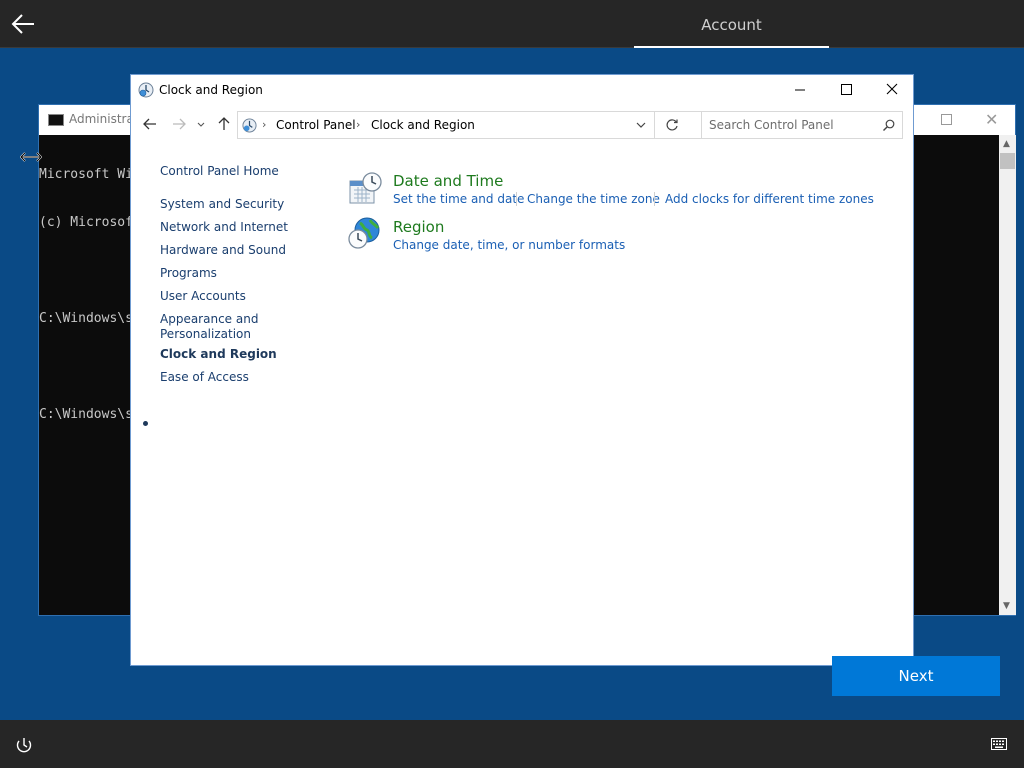 This screenshot has height=768, width=1024. What do you see at coordinates (458, 199) in the screenshot?
I see `task-set-time-and-date: Set the time and date` at bounding box center [458, 199].